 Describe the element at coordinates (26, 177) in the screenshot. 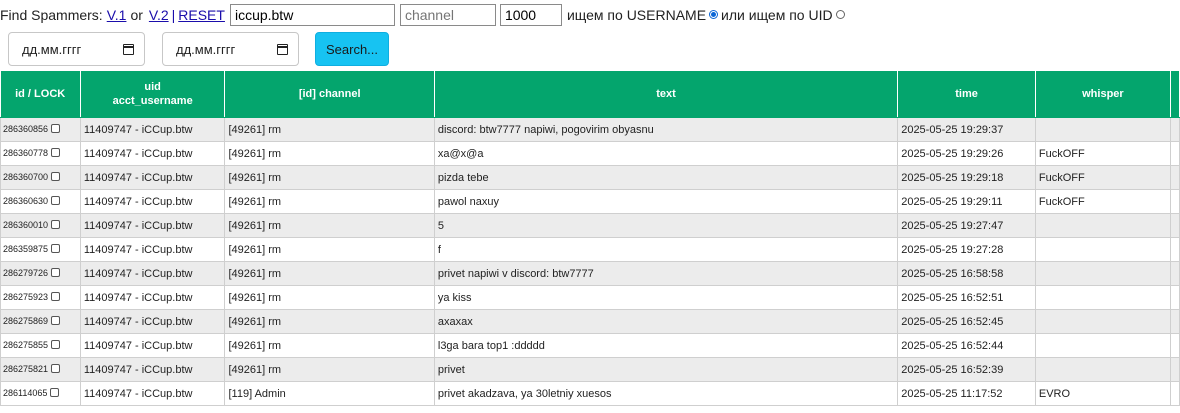

I see `message-id: 286360700` at that location.